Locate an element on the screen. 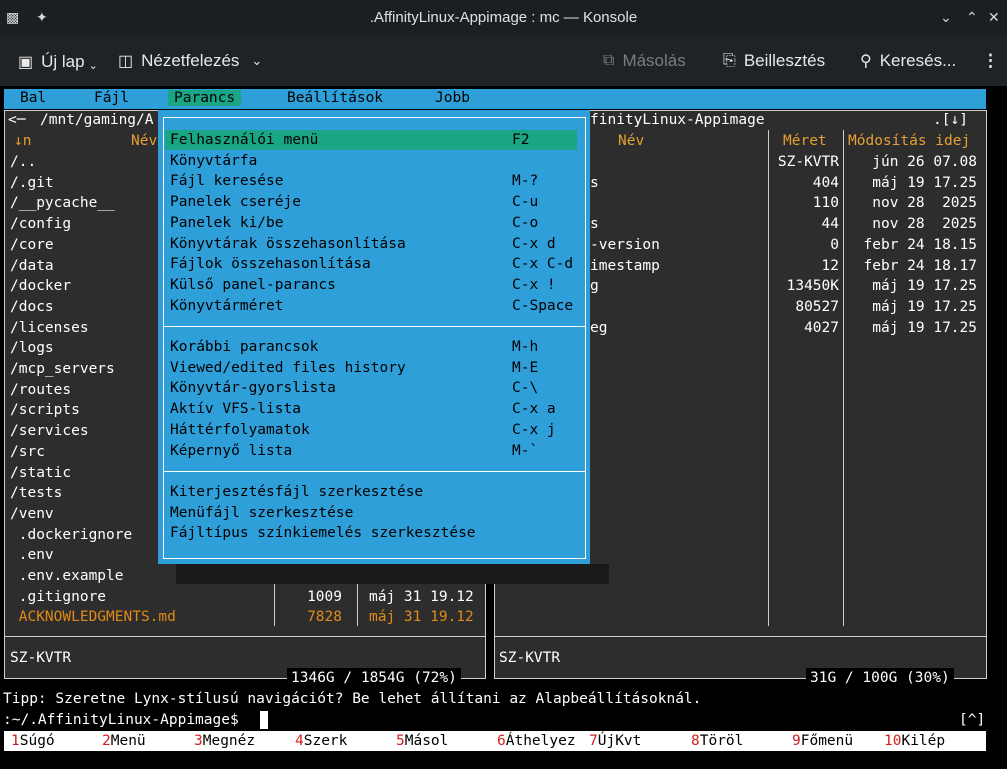 The width and height of the screenshot is (1007, 769). dropdown-item: Könyvtárfa is located at coordinates (375, 161).